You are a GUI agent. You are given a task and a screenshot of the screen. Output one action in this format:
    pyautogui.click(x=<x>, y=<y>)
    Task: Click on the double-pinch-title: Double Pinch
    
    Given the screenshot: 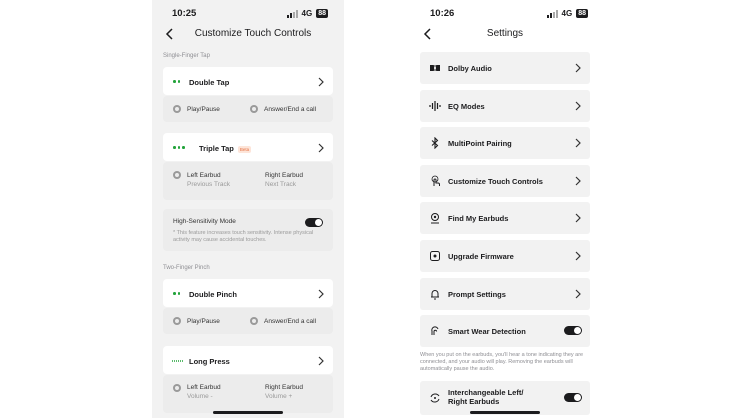 What is the action you would take?
    pyautogui.click(x=213, y=294)
    